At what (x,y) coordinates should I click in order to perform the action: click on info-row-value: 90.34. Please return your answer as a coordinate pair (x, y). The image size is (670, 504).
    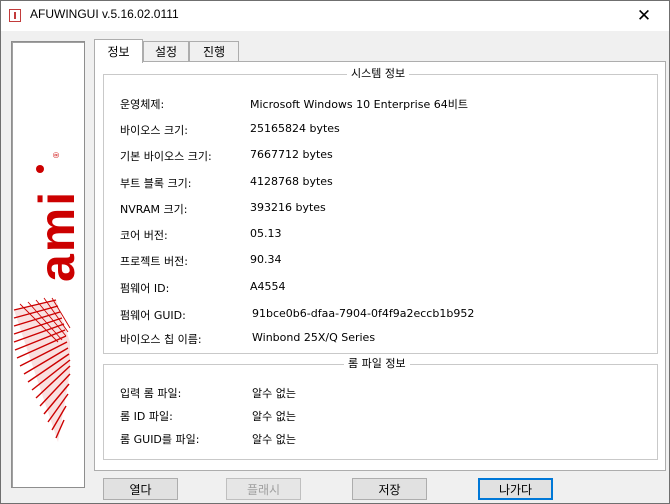
    Looking at the image, I should click on (266, 259).